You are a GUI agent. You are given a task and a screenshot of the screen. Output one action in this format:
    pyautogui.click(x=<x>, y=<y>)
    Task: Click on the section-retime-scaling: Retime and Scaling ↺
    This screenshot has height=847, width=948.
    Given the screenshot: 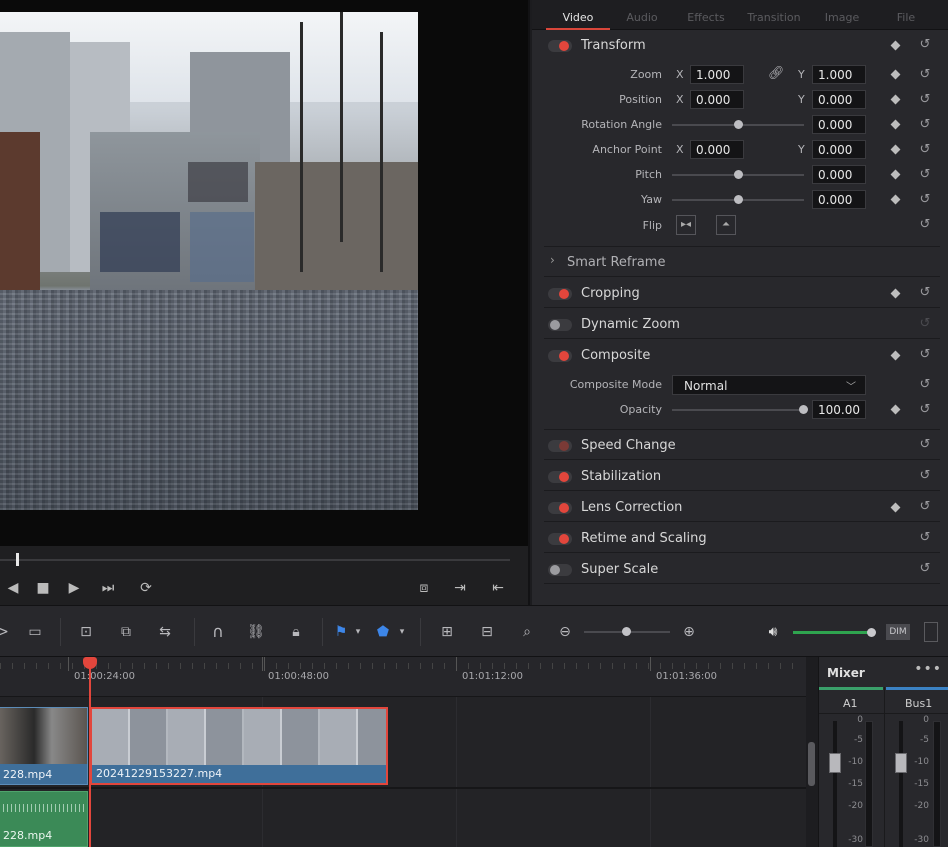 What is the action you would take?
    pyautogui.click(x=742, y=538)
    